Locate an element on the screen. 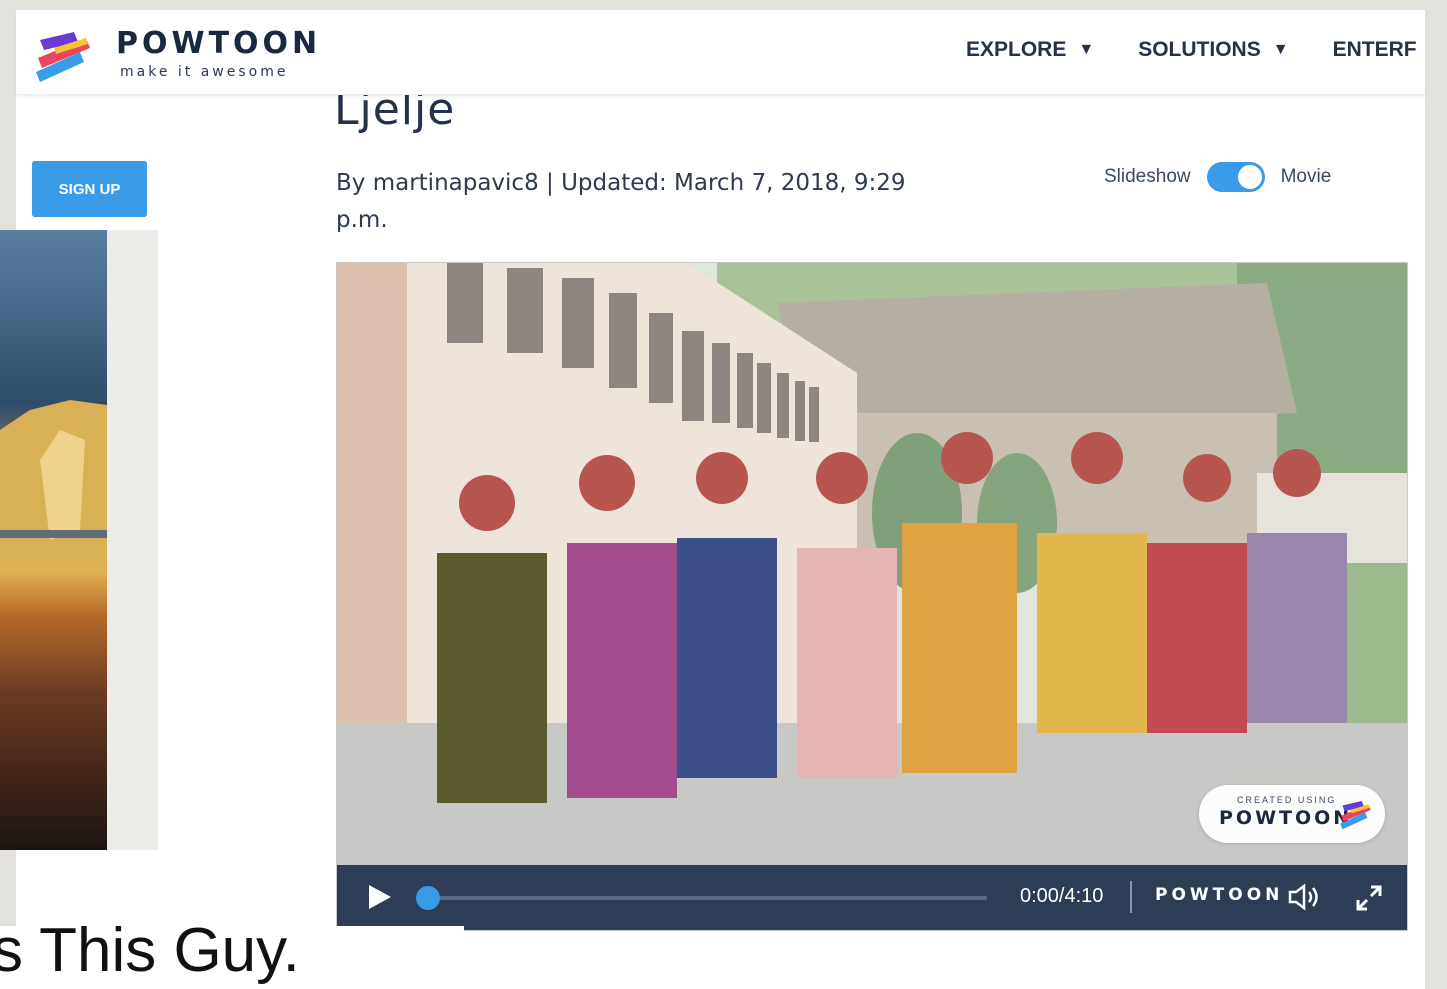 The height and width of the screenshot is (989, 1447). movie-label: Movie is located at coordinates (1306, 176).